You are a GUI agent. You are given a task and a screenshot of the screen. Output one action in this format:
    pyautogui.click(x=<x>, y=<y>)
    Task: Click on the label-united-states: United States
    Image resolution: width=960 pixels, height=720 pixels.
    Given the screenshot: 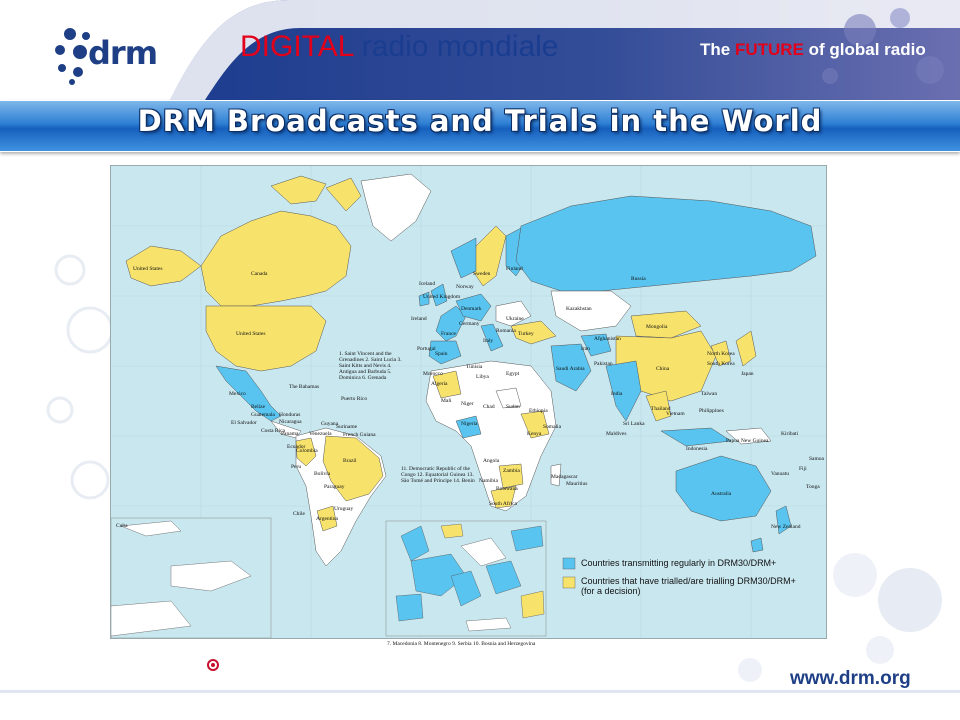 What is the action you would take?
    pyautogui.click(x=251, y=334)
    